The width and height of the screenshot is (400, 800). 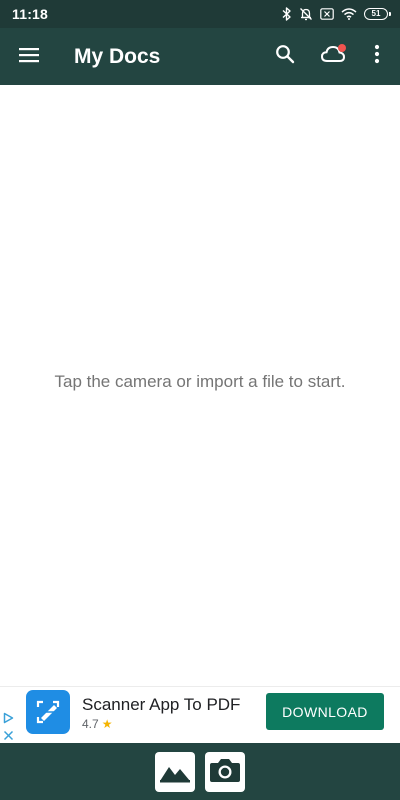 I want to click on ad-rating: 4.7 ★, so click(x=97, y=724).